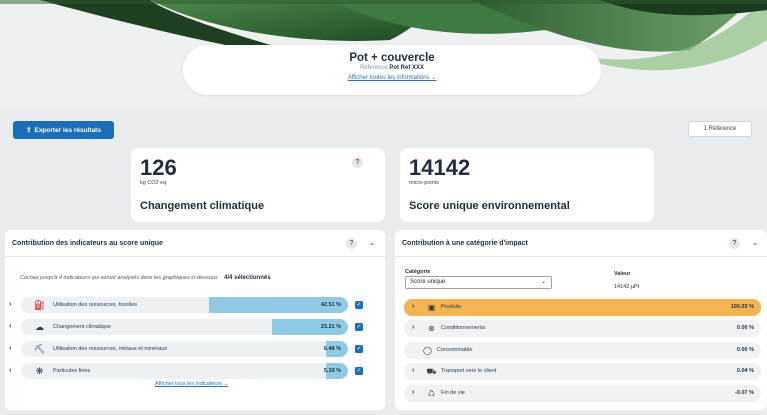 Image resolution: width=767 pixels, height=415 pixels. What do you see at coordinates (39, 327) in the screenshot?
I see `climate-icon: ☁` at bounding box center [39, 327].